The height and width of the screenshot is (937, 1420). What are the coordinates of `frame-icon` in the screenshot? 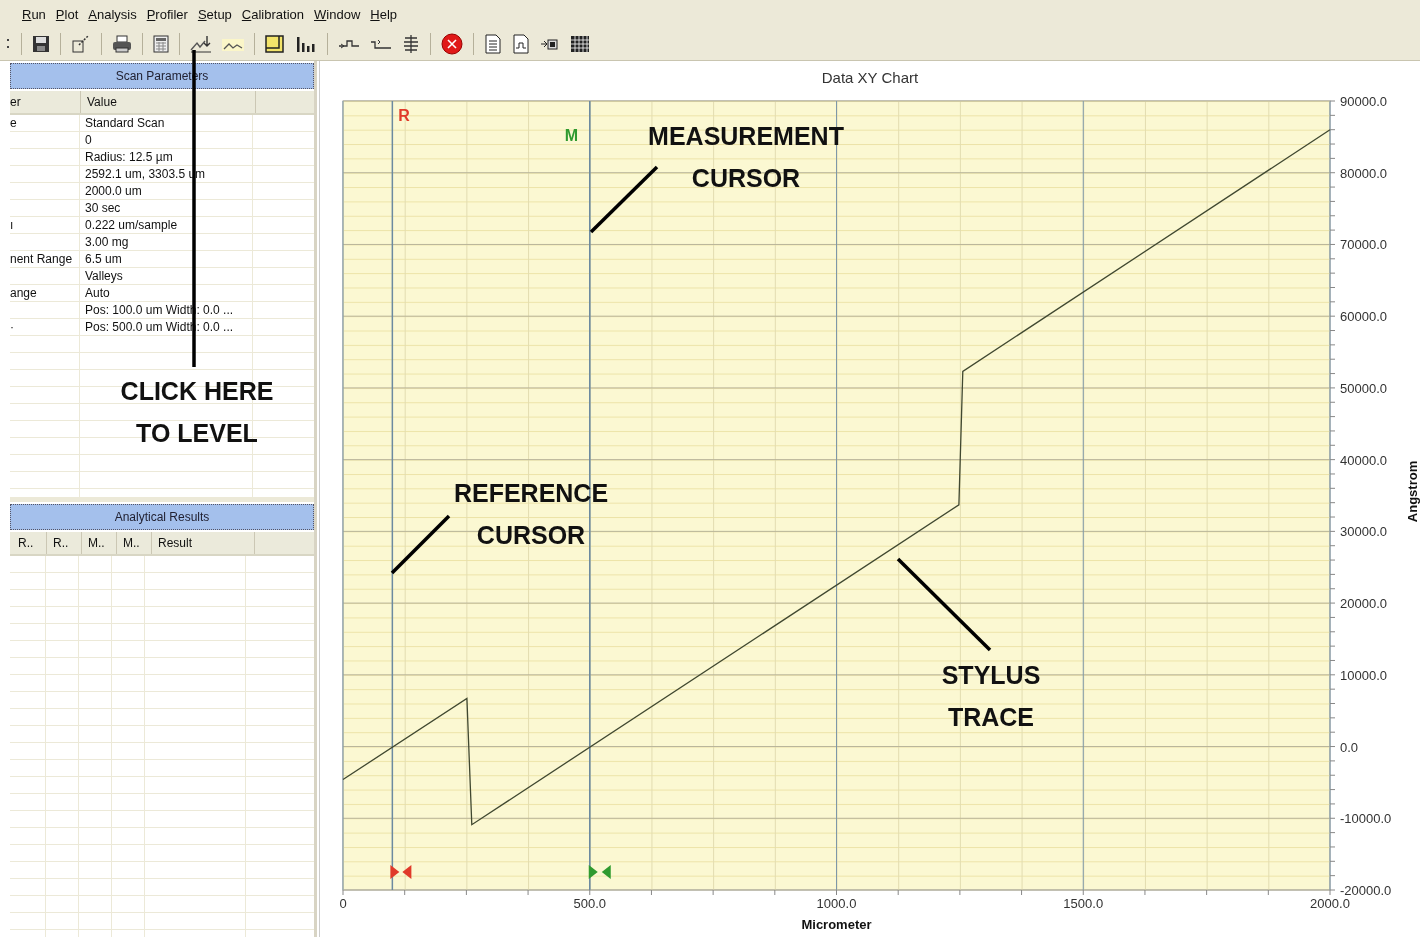 It's located at (275, 44).